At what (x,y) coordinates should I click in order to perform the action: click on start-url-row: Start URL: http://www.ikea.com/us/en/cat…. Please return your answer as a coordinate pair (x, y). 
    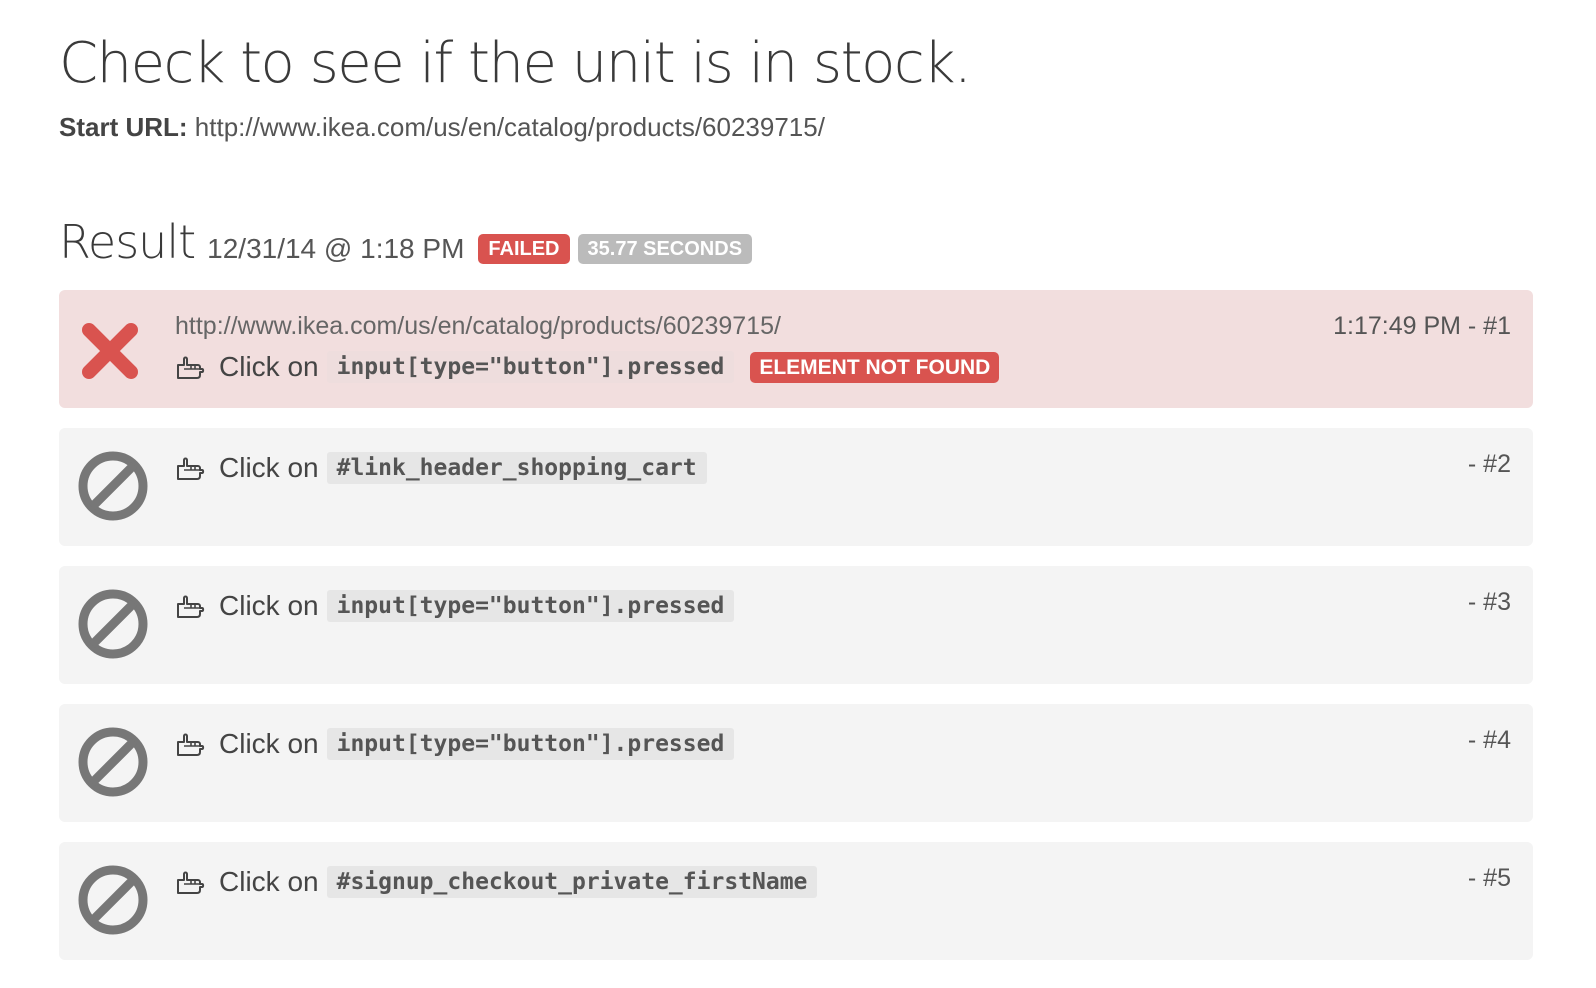
    Looking at the image, I should click on (795, 127).